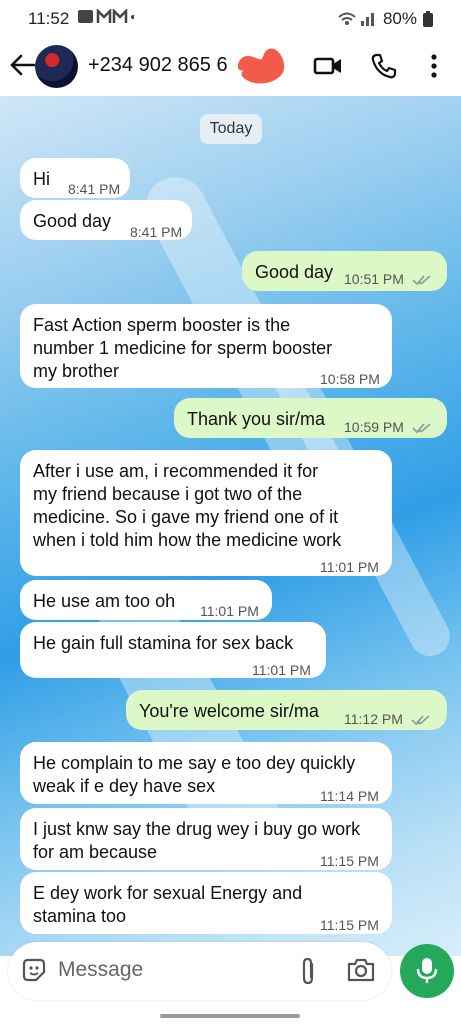 The width and height of the screenshot is (461, 1024). I want to click on signal-icon, so click(356, 19).